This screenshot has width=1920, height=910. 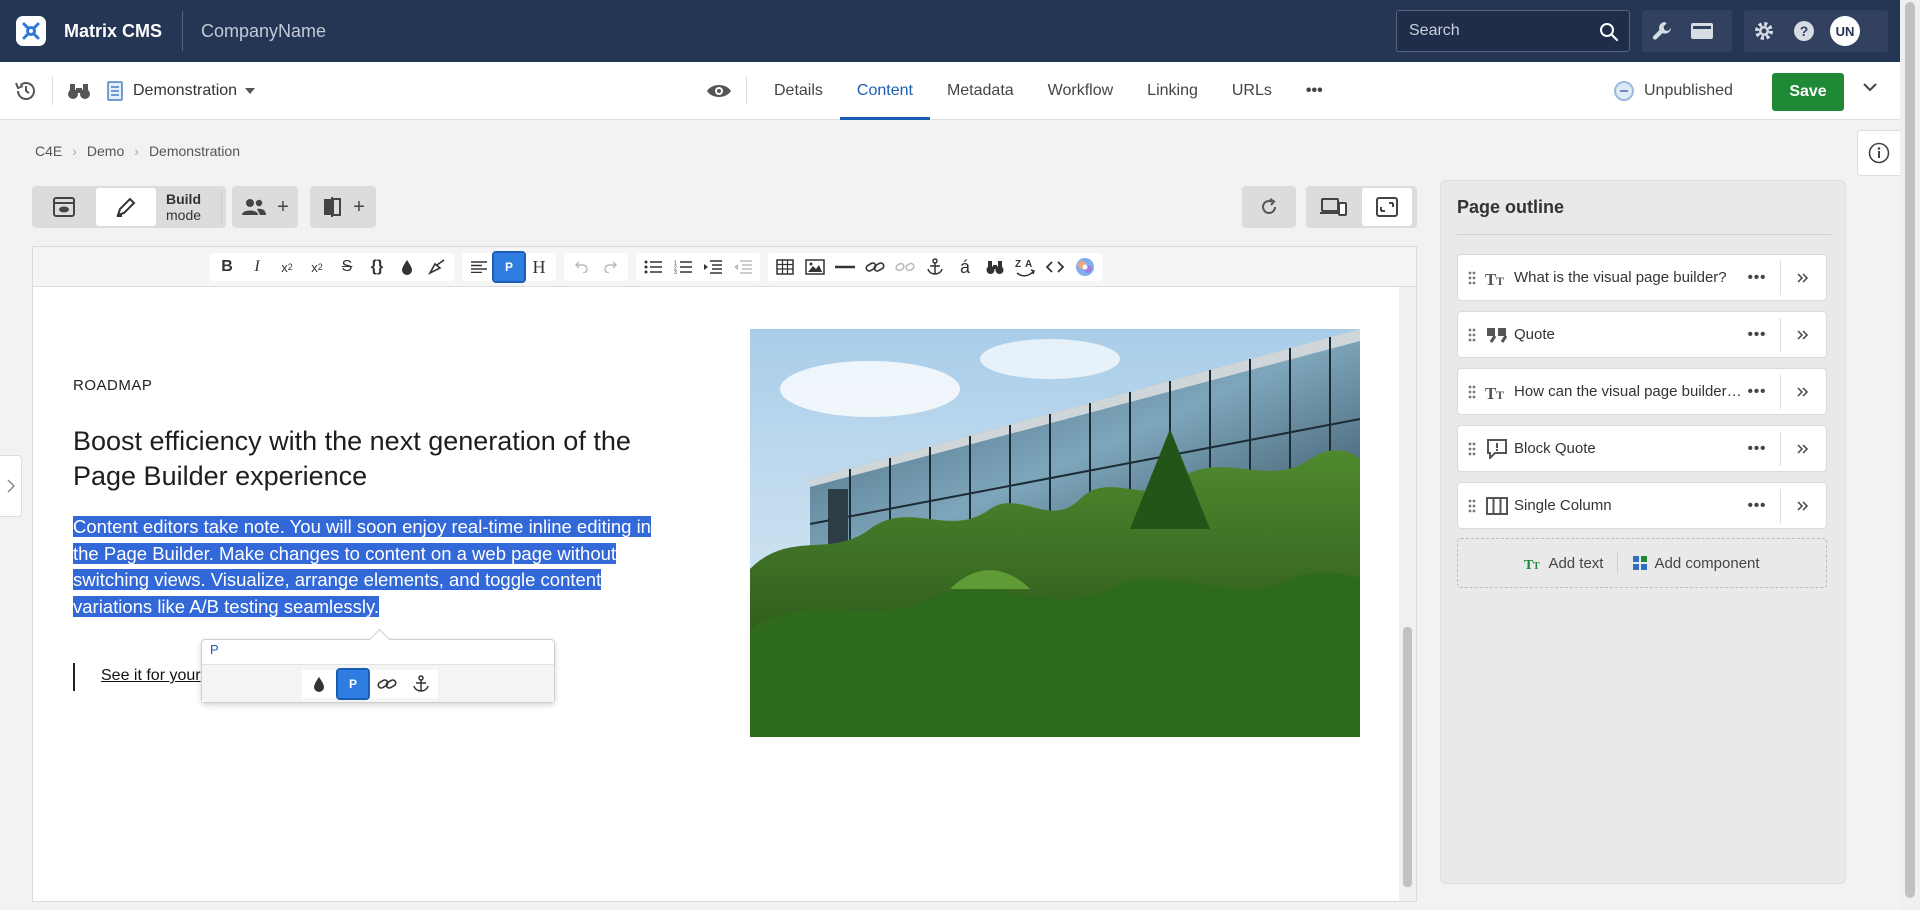 I want to click on source-code-icon, so click(x=1055, y=267).